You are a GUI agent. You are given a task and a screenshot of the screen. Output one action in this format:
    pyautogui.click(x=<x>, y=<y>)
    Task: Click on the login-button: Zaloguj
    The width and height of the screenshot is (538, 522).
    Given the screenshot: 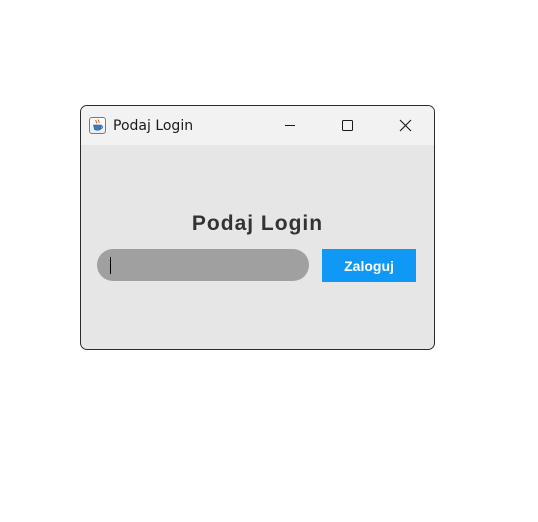 What is the action you would take?
    pyautogui.click(x=369, y=265)
    